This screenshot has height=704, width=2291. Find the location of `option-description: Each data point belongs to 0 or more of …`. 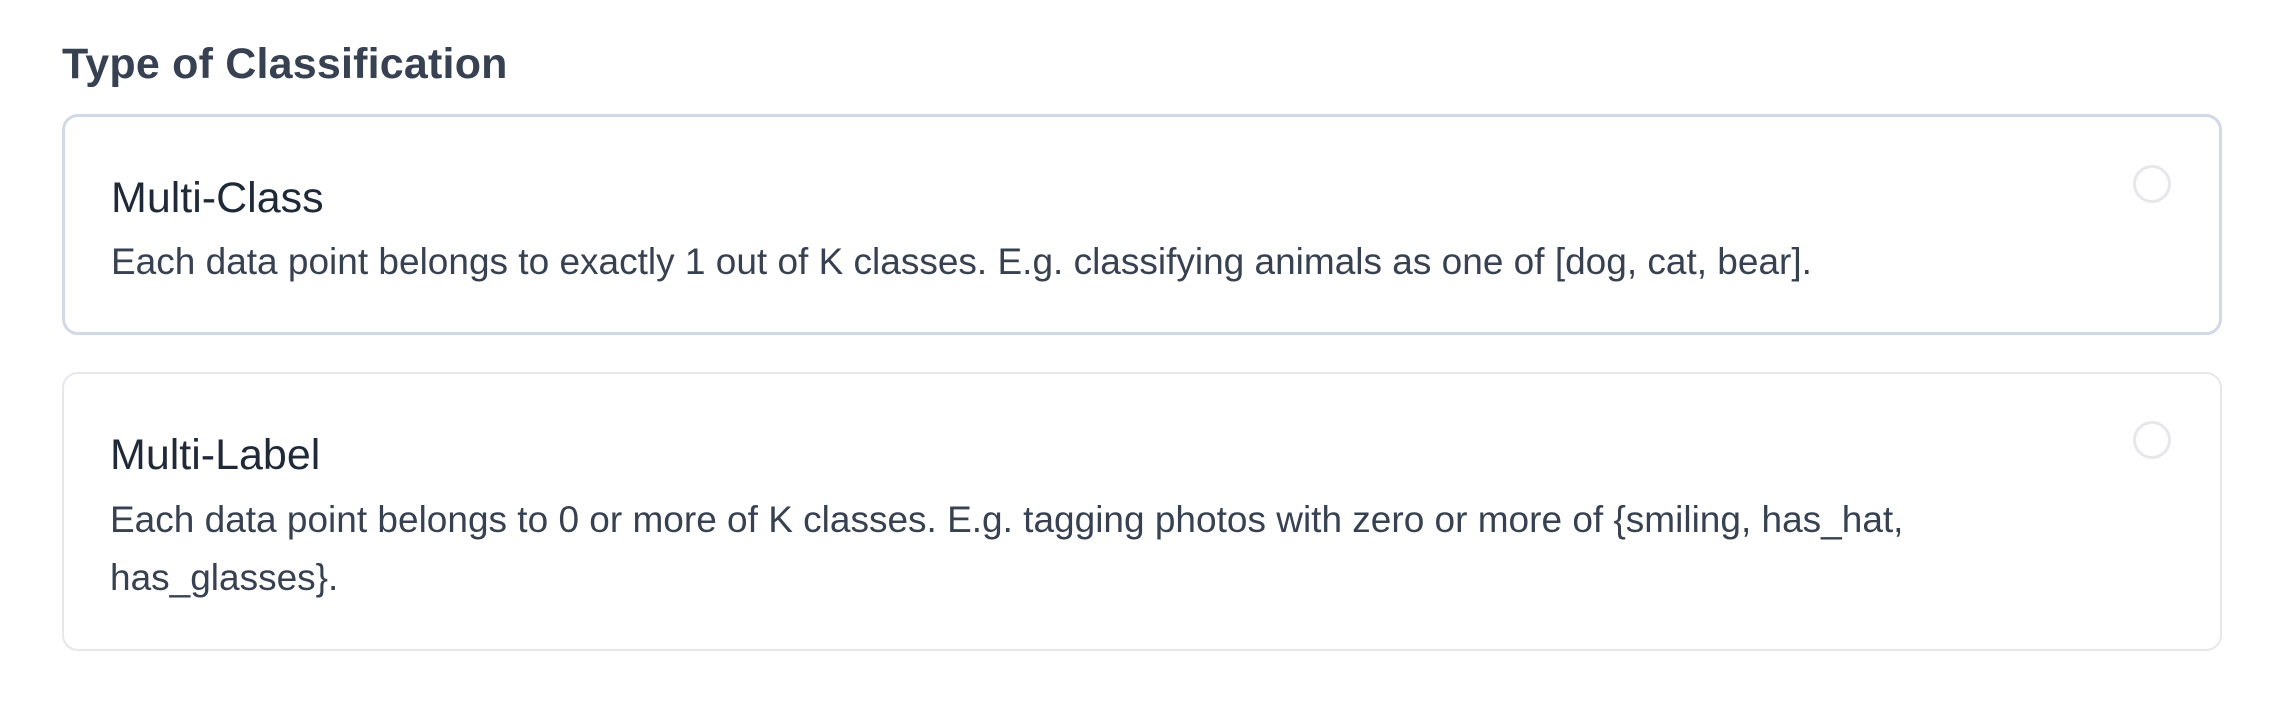

option-description: Each data point belongs to 0 or more of … is located at coordinates (1007, 548).